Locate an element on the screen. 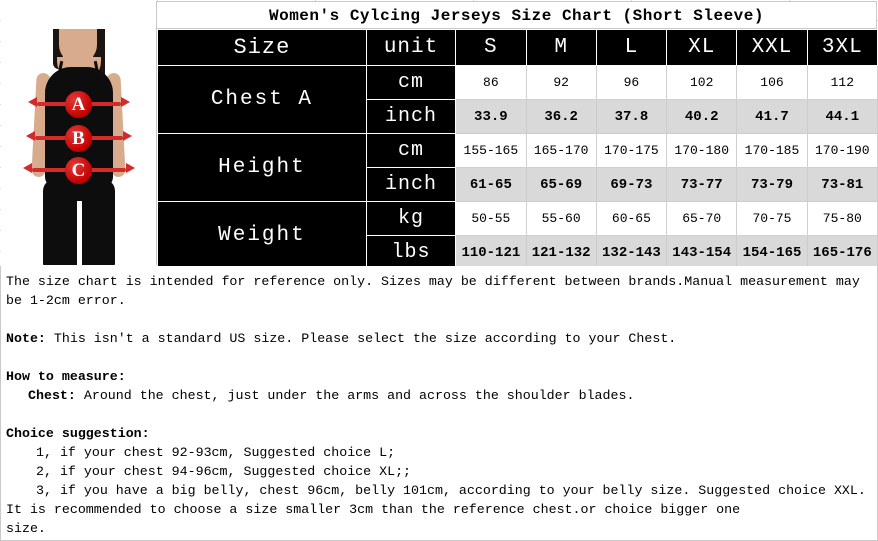  chest-cm-s: 86 is located at coordinates (491, 82).